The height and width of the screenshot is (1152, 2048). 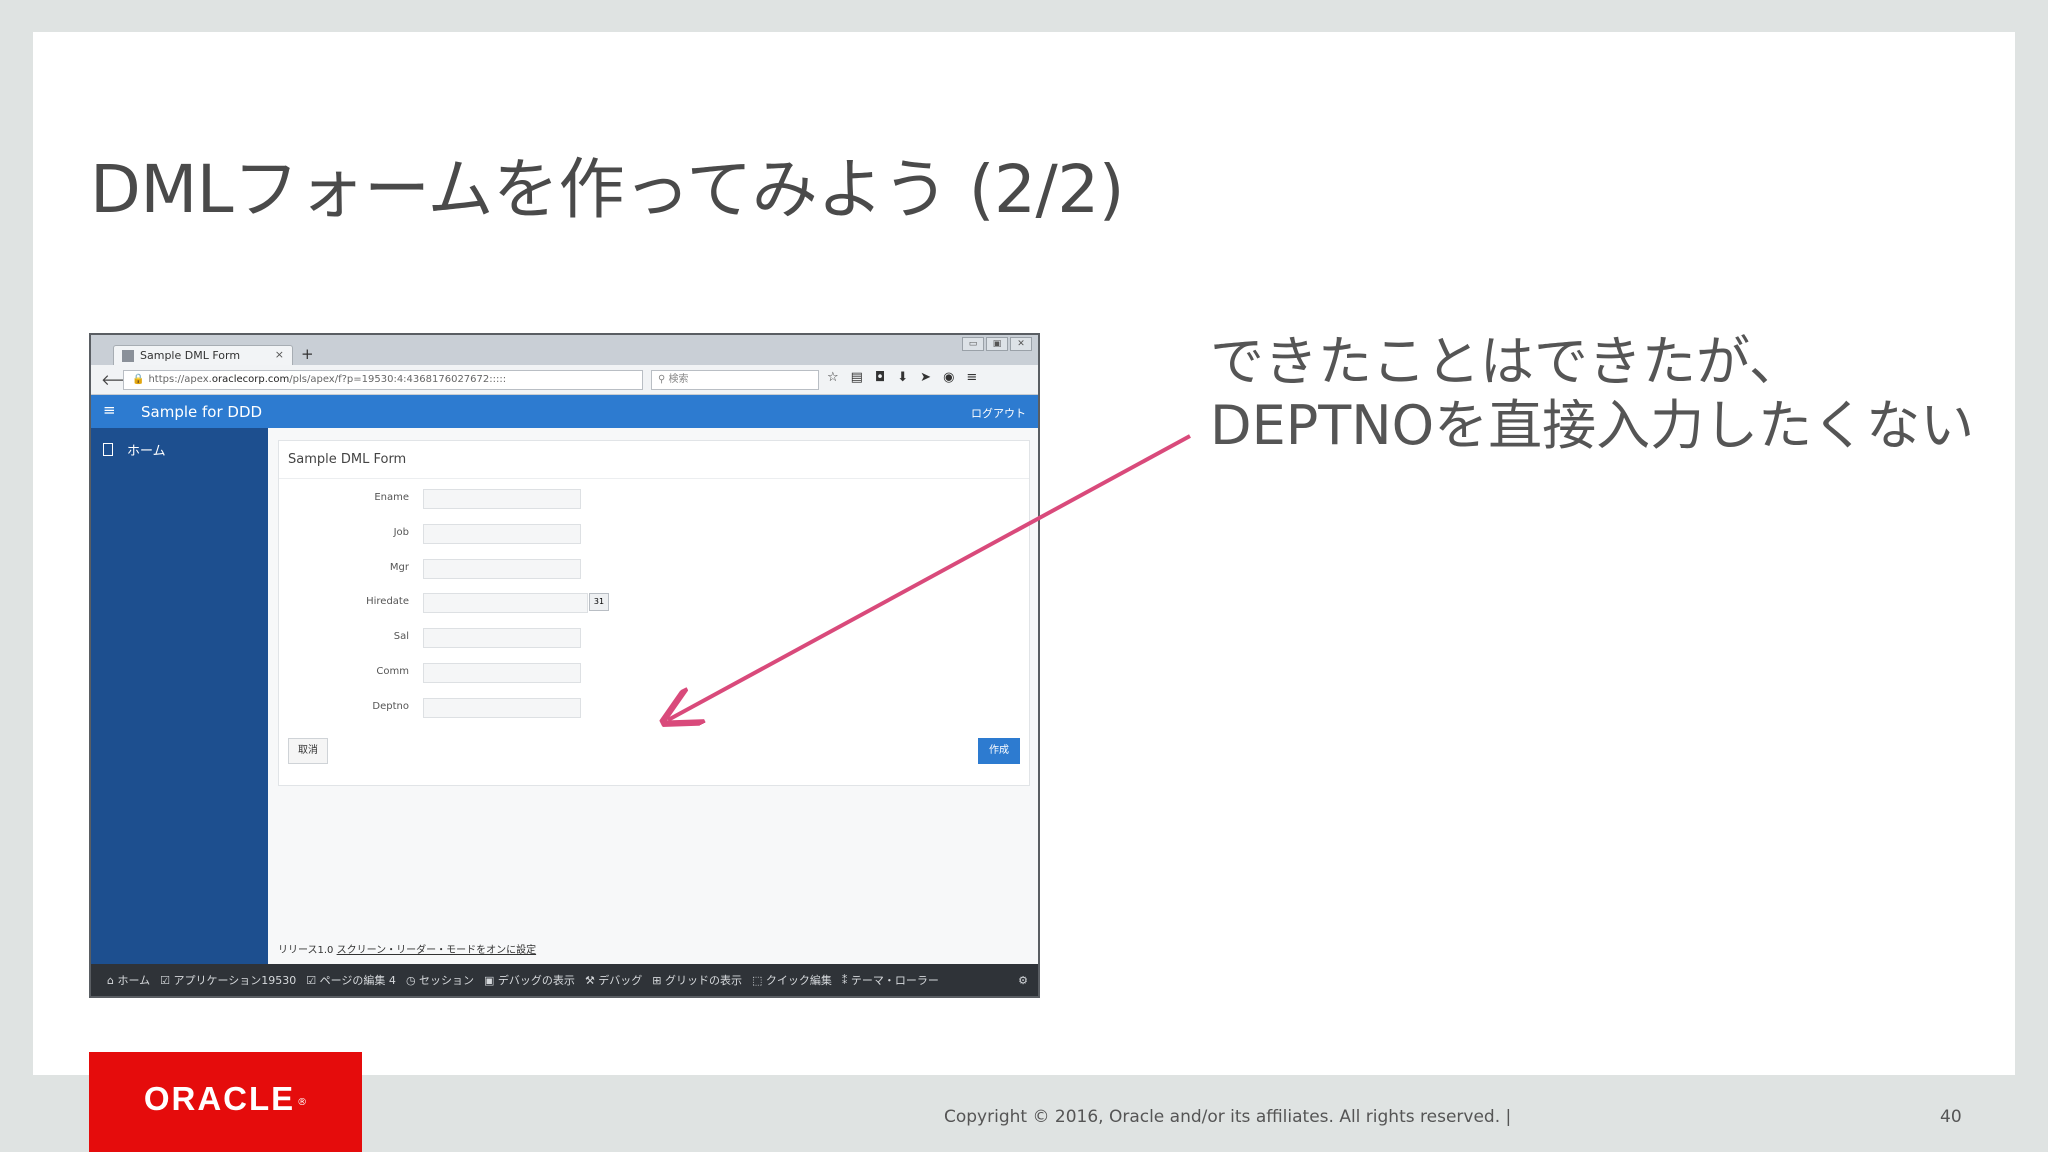 I want to click on field-deptno: Deptno, so click(x=479, y=708).